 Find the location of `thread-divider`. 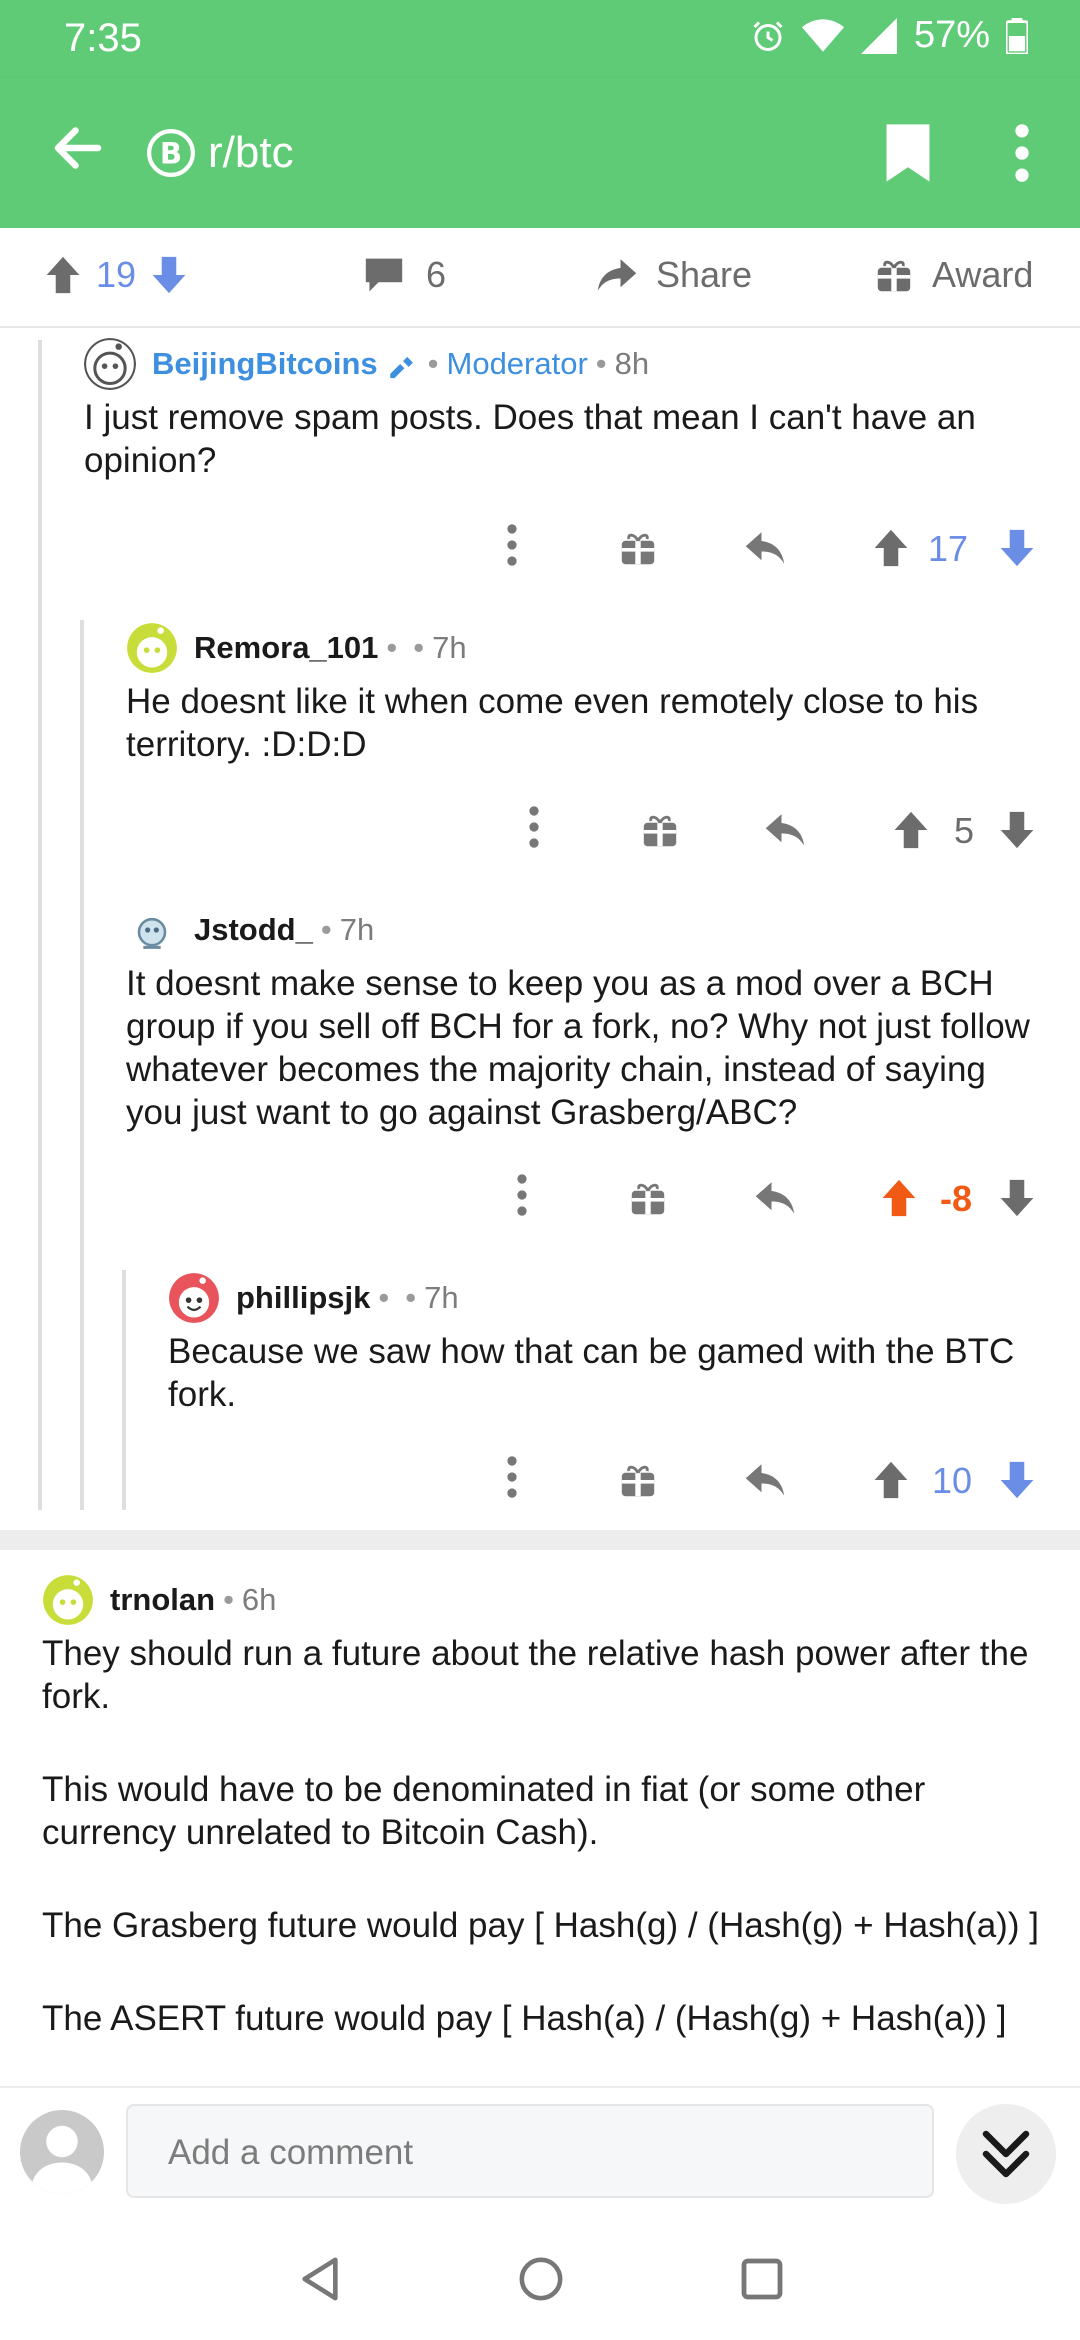

thread-divider is located at coordinates (540, 1540).